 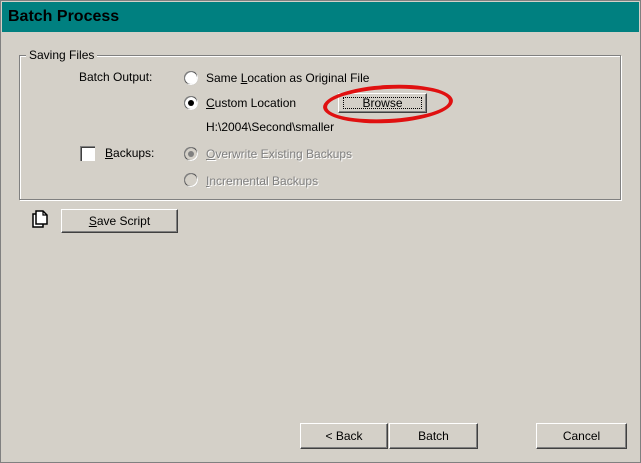 I want to click on custom-location-path: H:\2004\Second\smaller, so click(x=270, y=127).